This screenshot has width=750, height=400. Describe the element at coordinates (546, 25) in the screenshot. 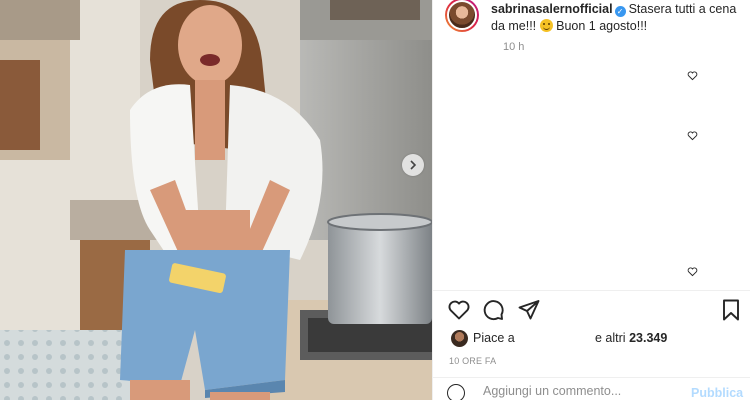

I see `smiley-emoji-icon` at that location.